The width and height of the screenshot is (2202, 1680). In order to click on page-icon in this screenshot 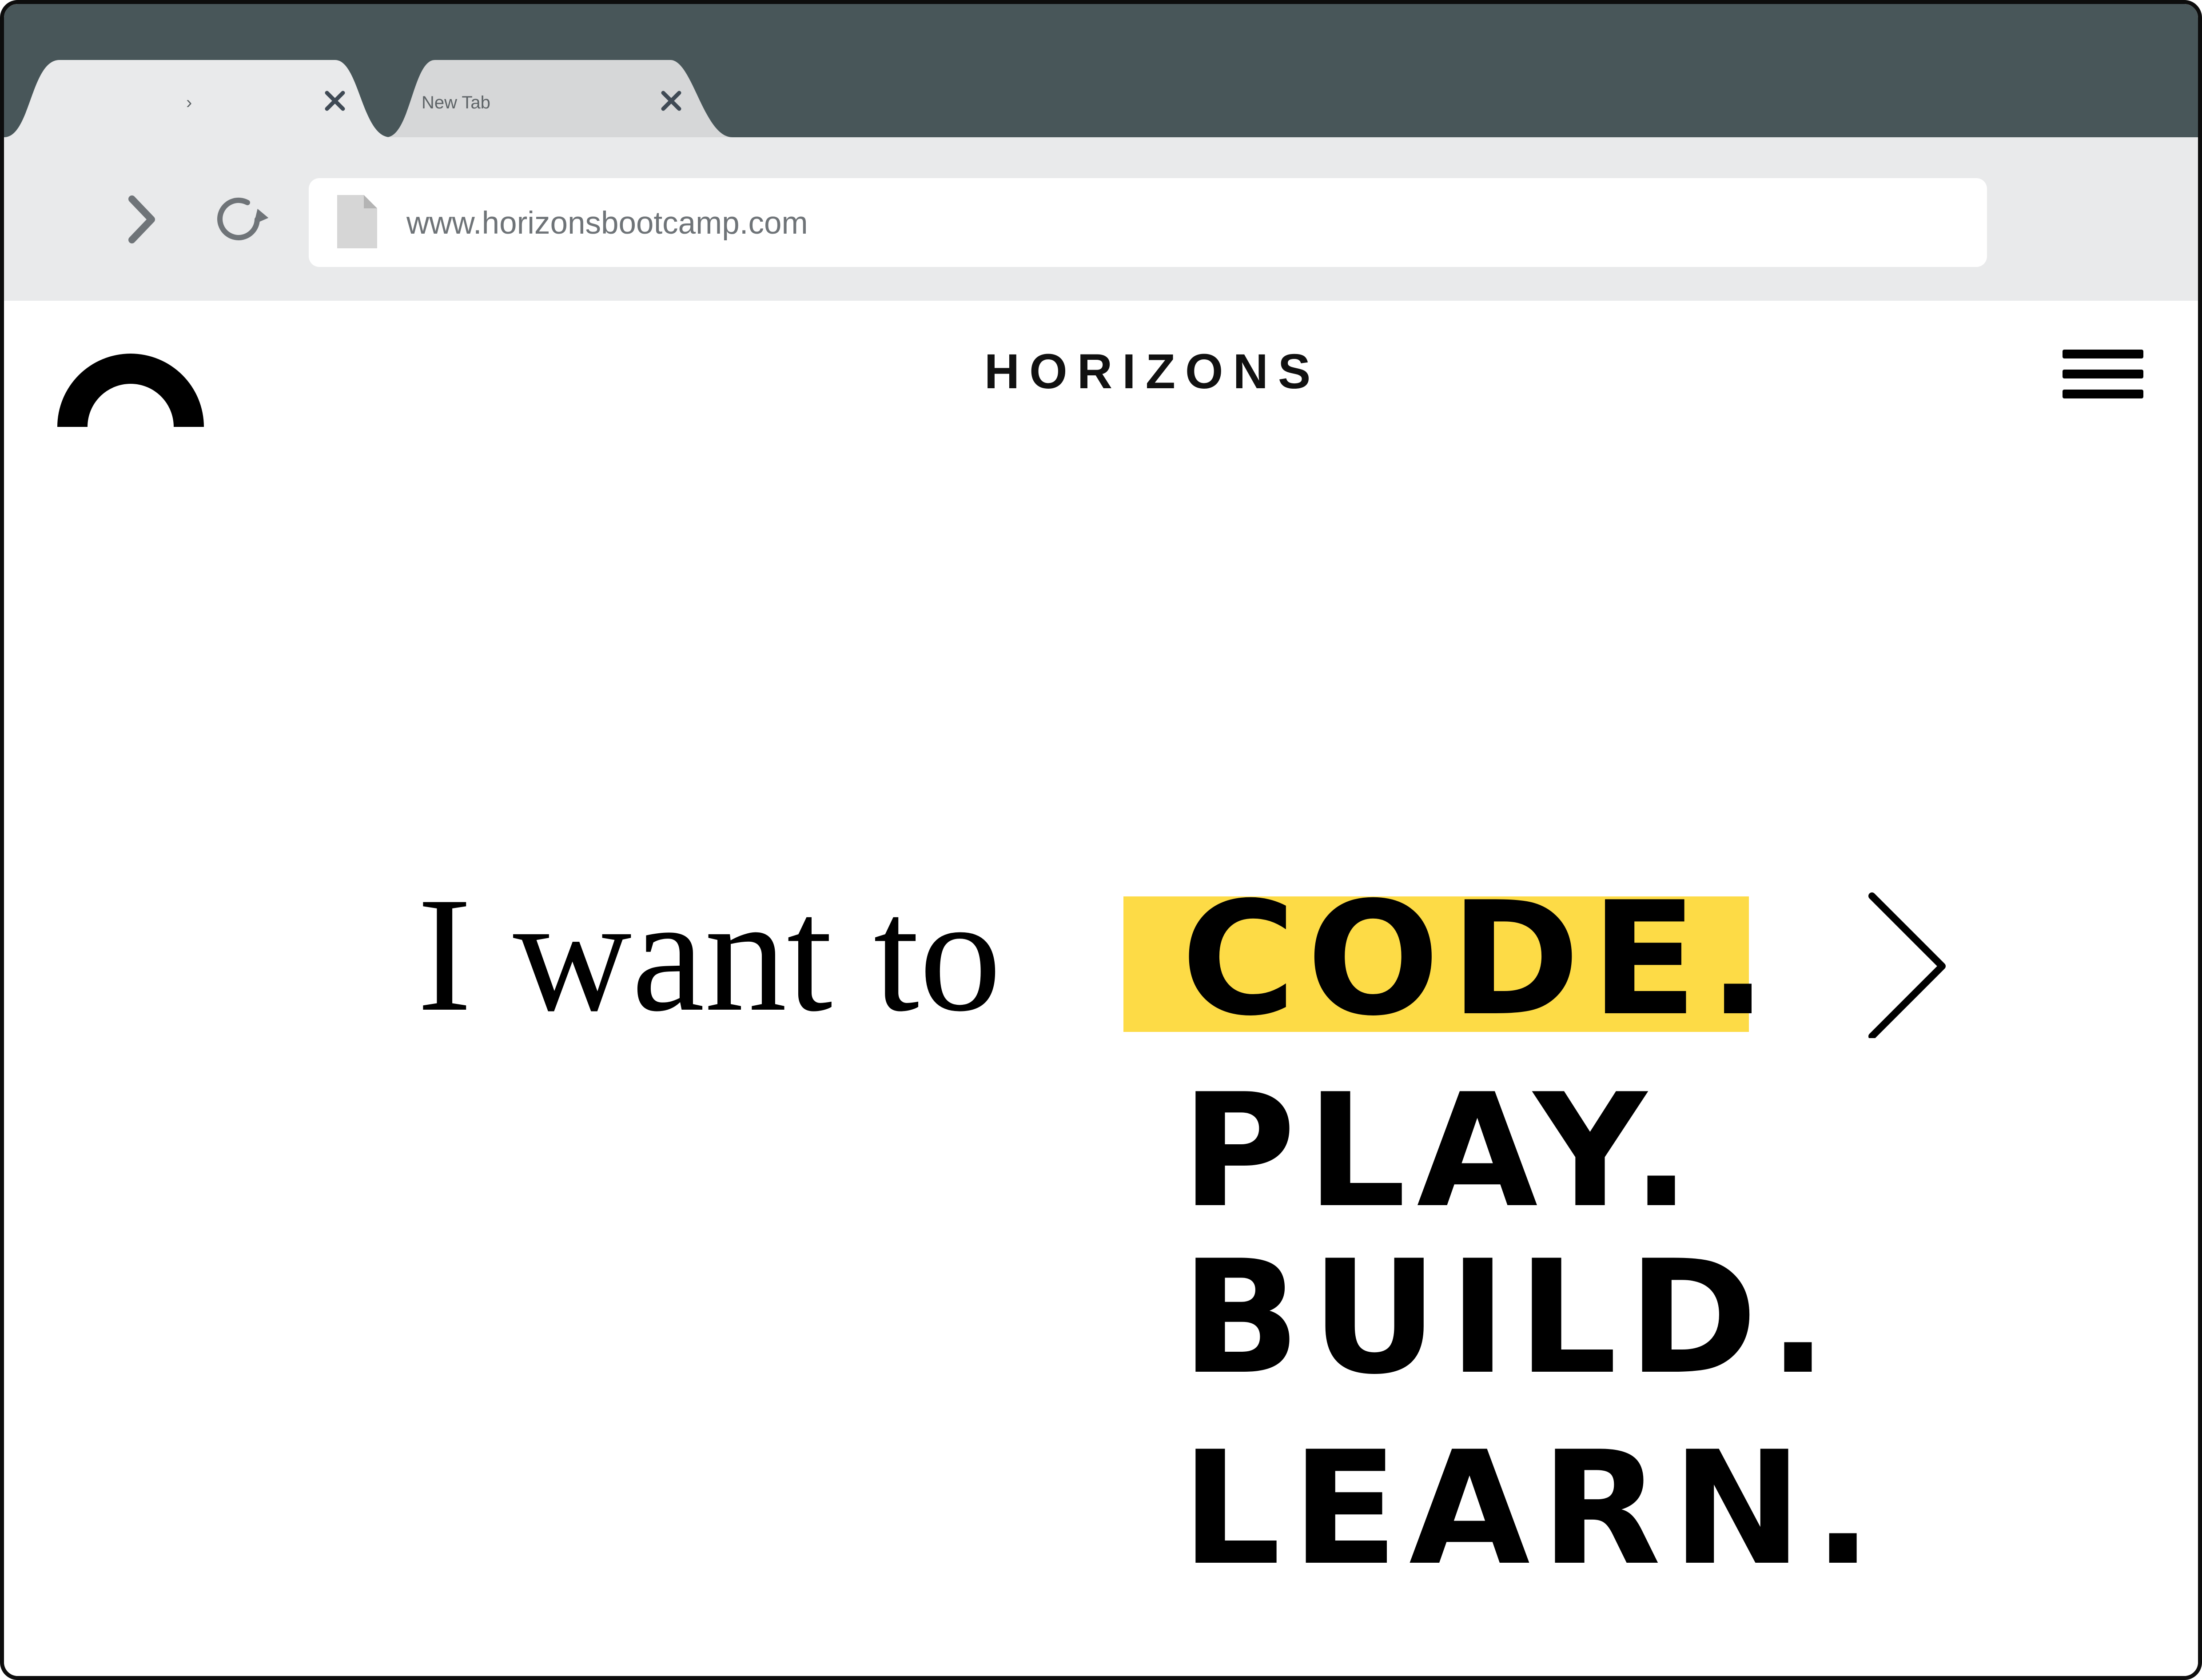, I will do `click(357, 221)`.